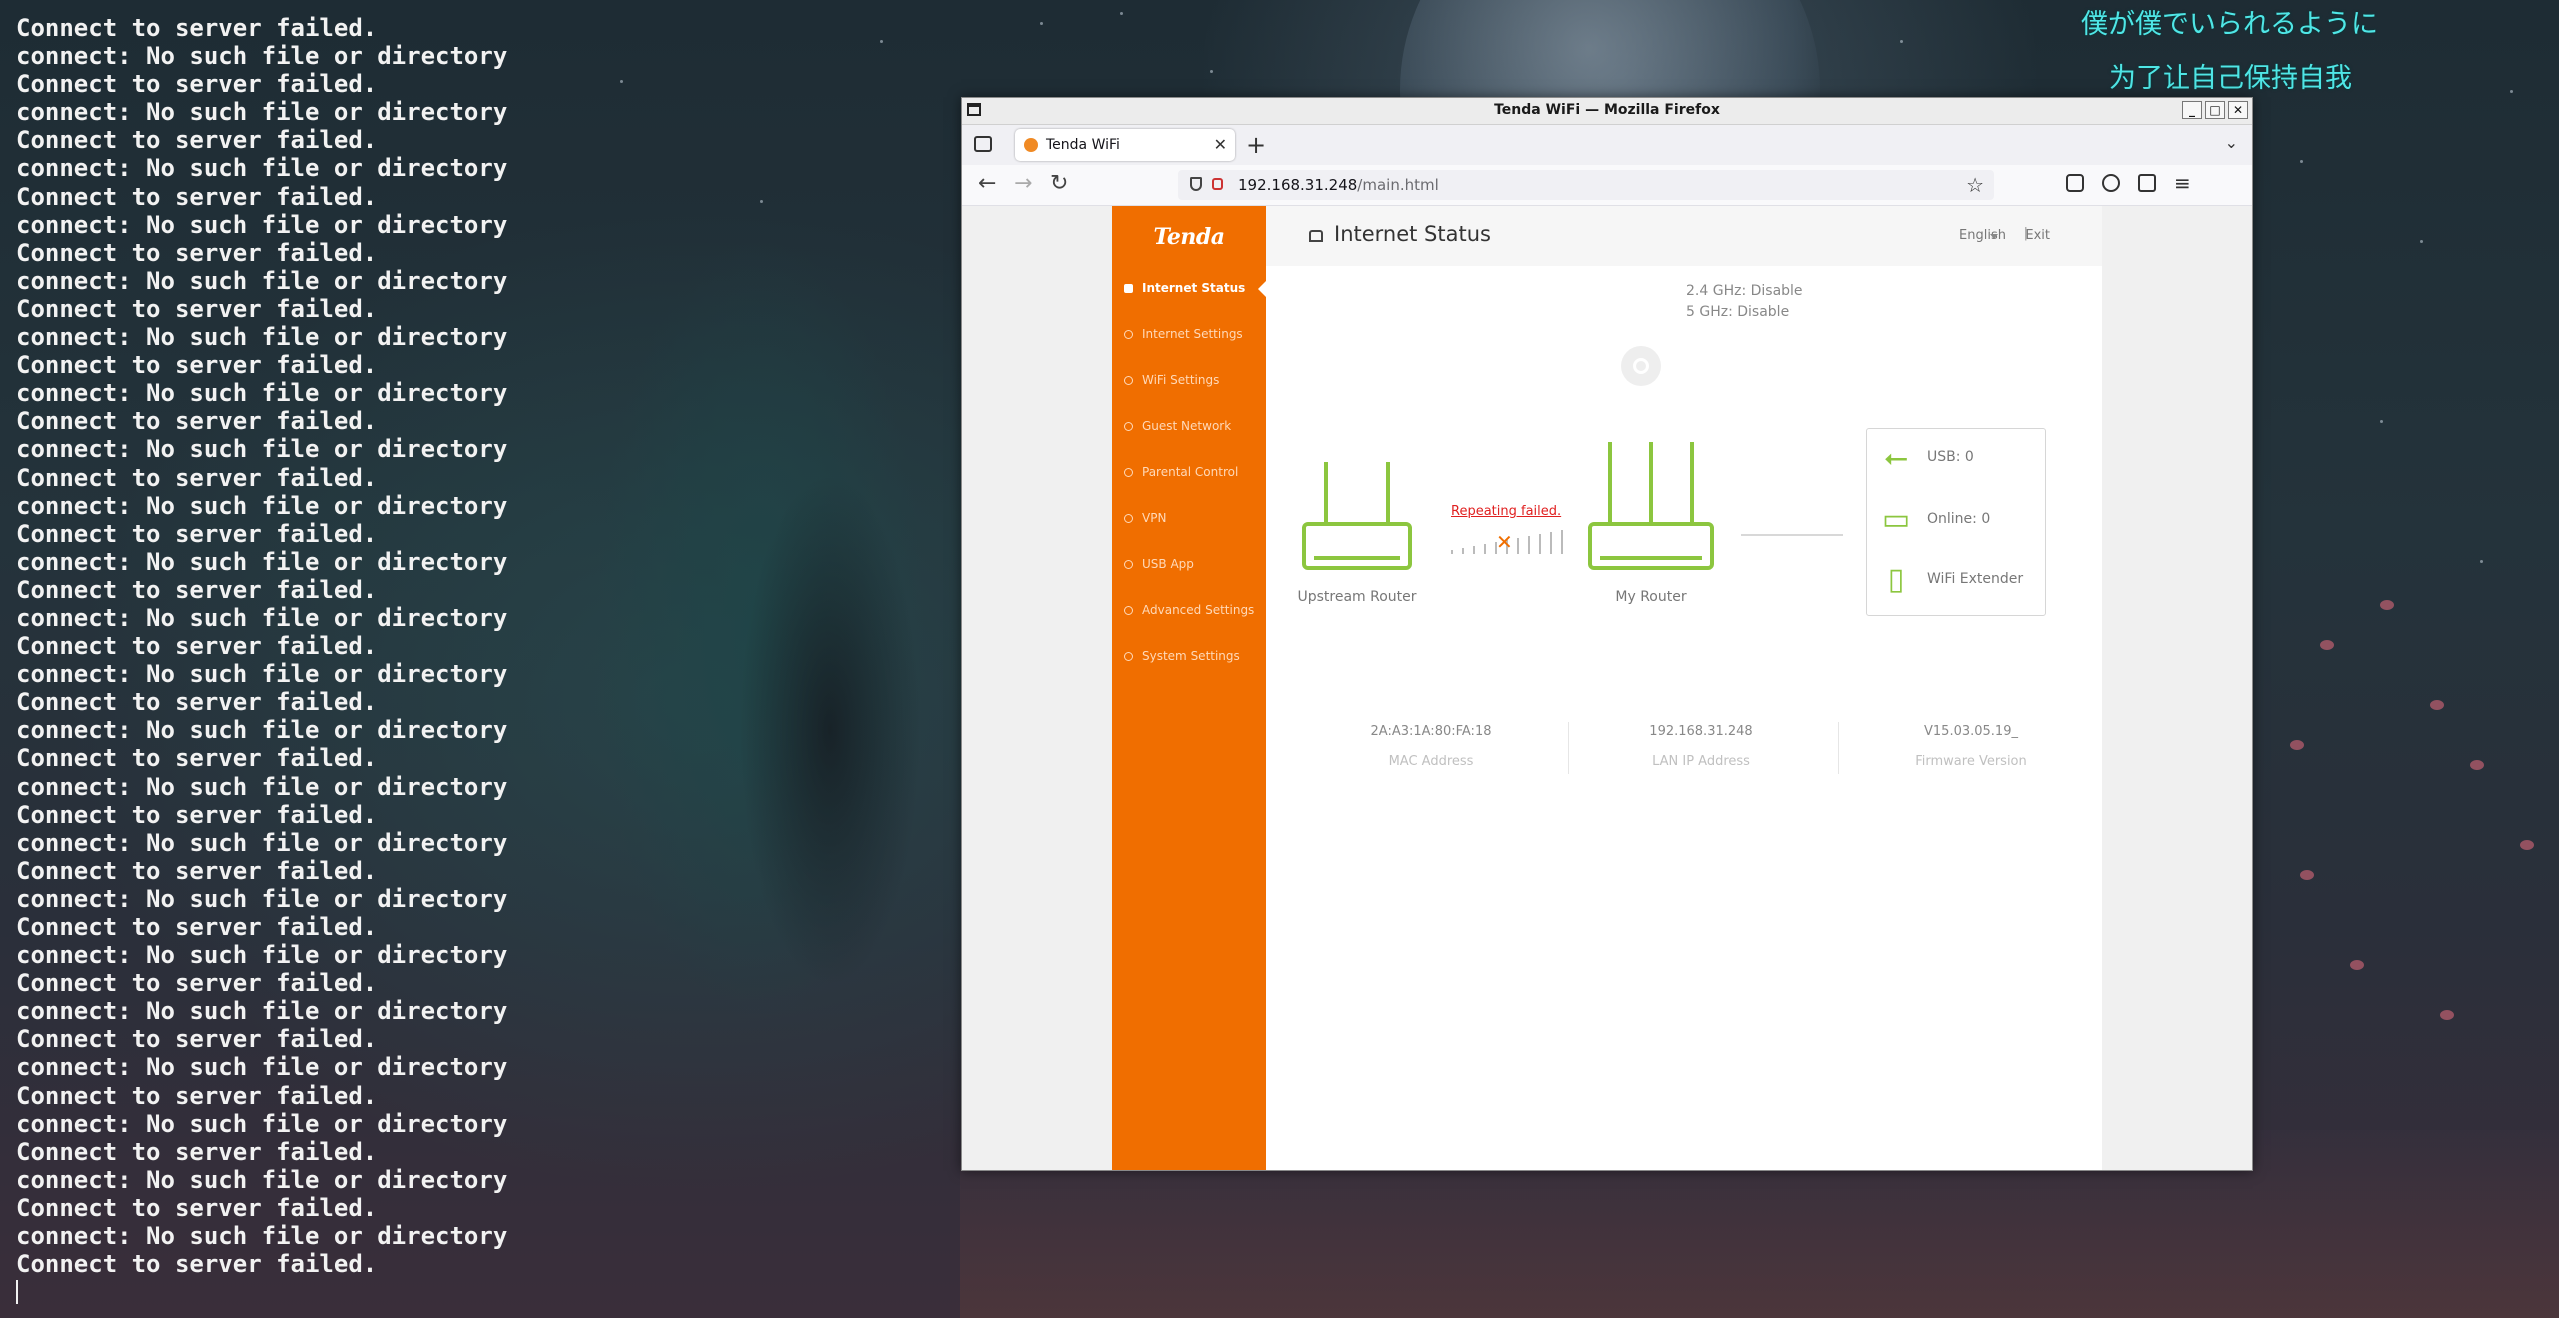 The width and height of the screenshot is (2559, 1318). Describe the element at coordinates (1189, 611) in the screenshot. I see `sidebar-item-advanced-settings: Advanced Settings` at that location.